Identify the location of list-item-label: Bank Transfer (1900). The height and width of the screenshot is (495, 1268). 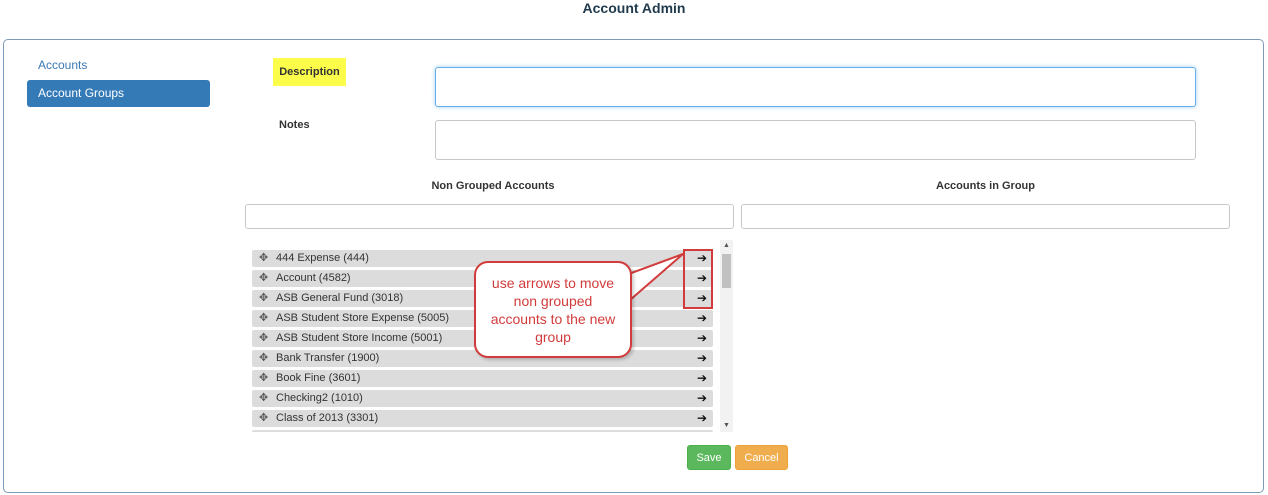
(328, 358).